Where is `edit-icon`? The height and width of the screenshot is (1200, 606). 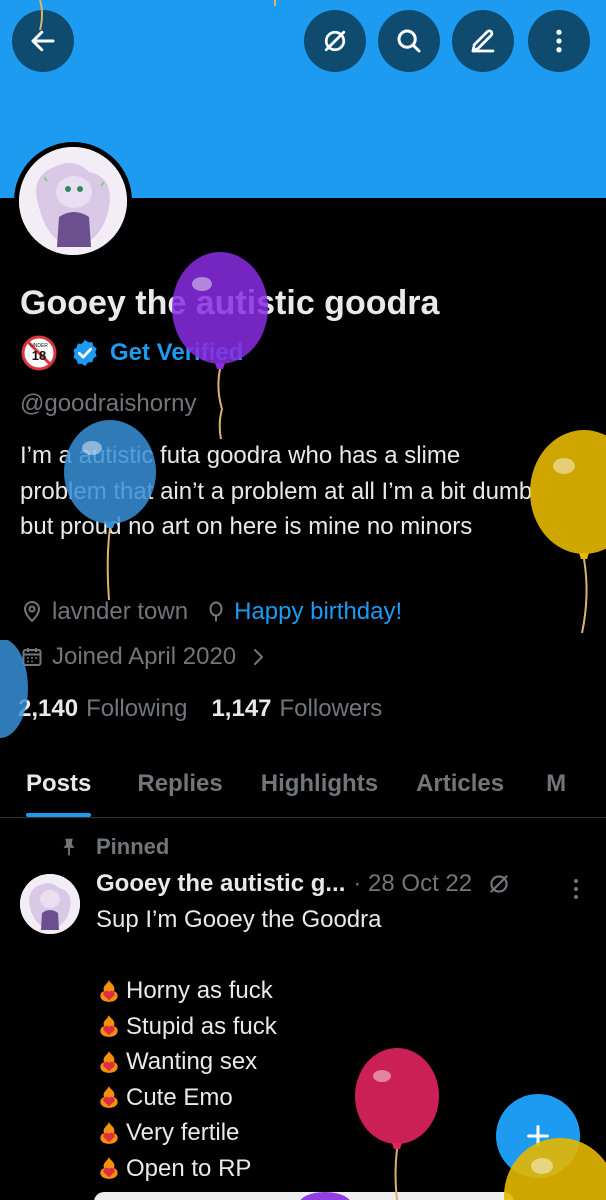
edit-icon is located at coordinates (483, 41).